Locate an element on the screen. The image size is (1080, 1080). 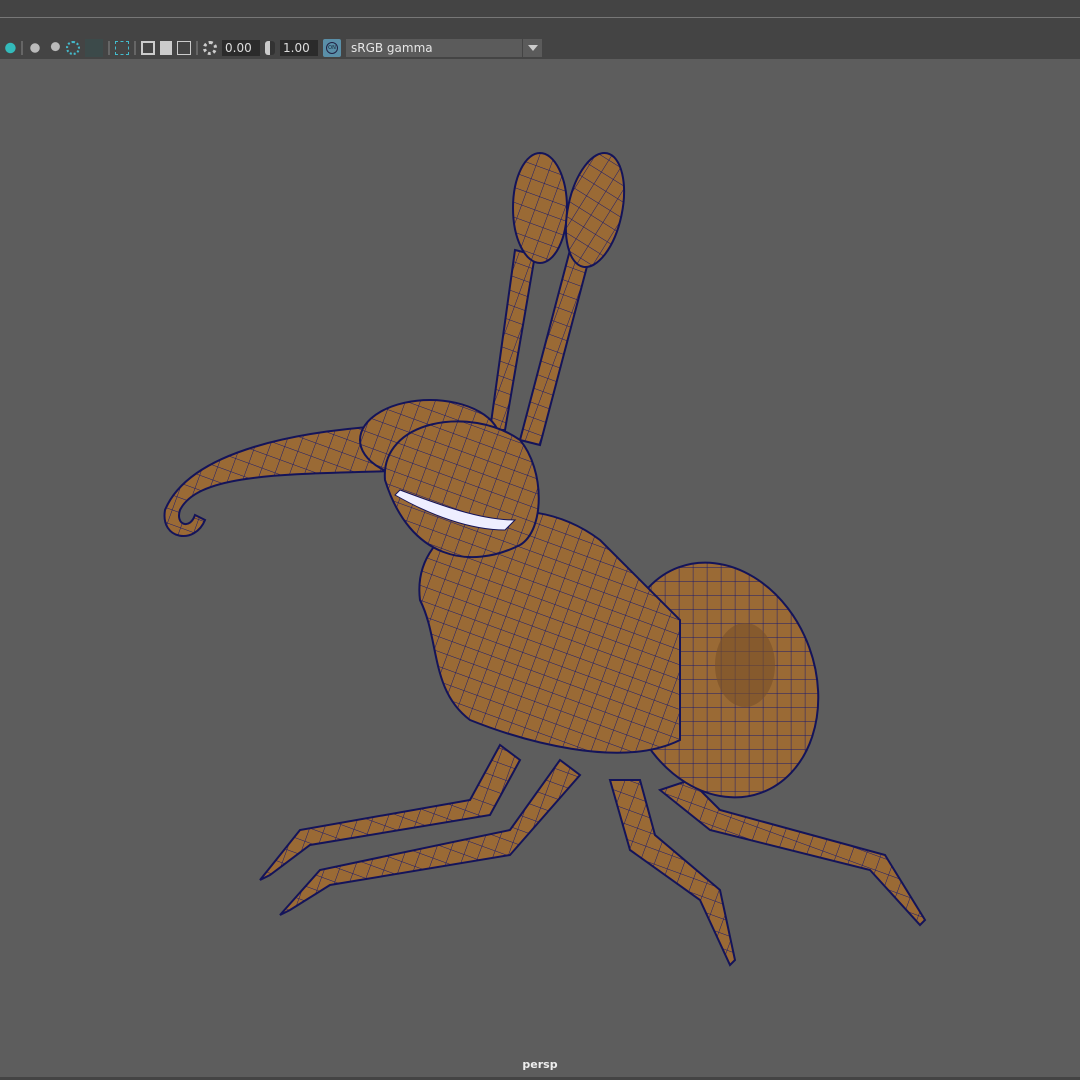
camera-label: persp is located at coordinates (540, 1064).